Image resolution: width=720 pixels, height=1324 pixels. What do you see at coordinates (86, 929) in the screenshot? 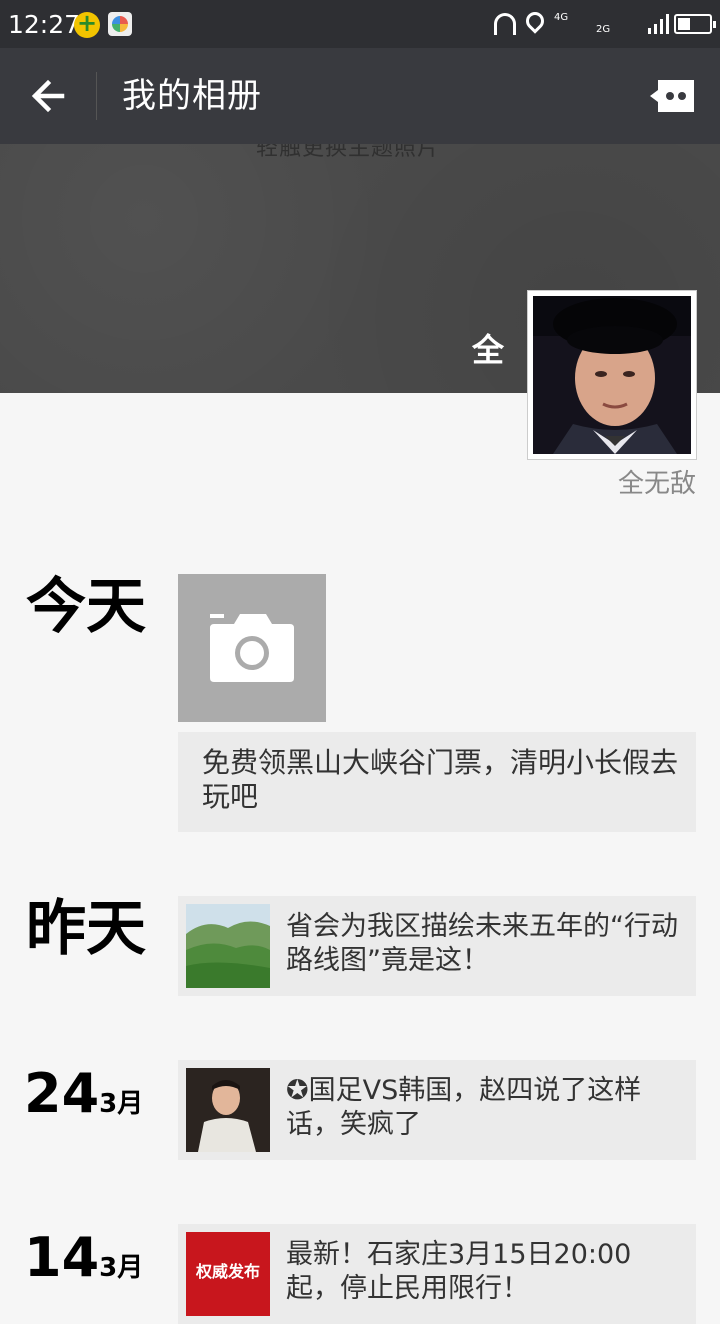
I see `date-yesterday: 昨天` at bounding box center [86, 929].